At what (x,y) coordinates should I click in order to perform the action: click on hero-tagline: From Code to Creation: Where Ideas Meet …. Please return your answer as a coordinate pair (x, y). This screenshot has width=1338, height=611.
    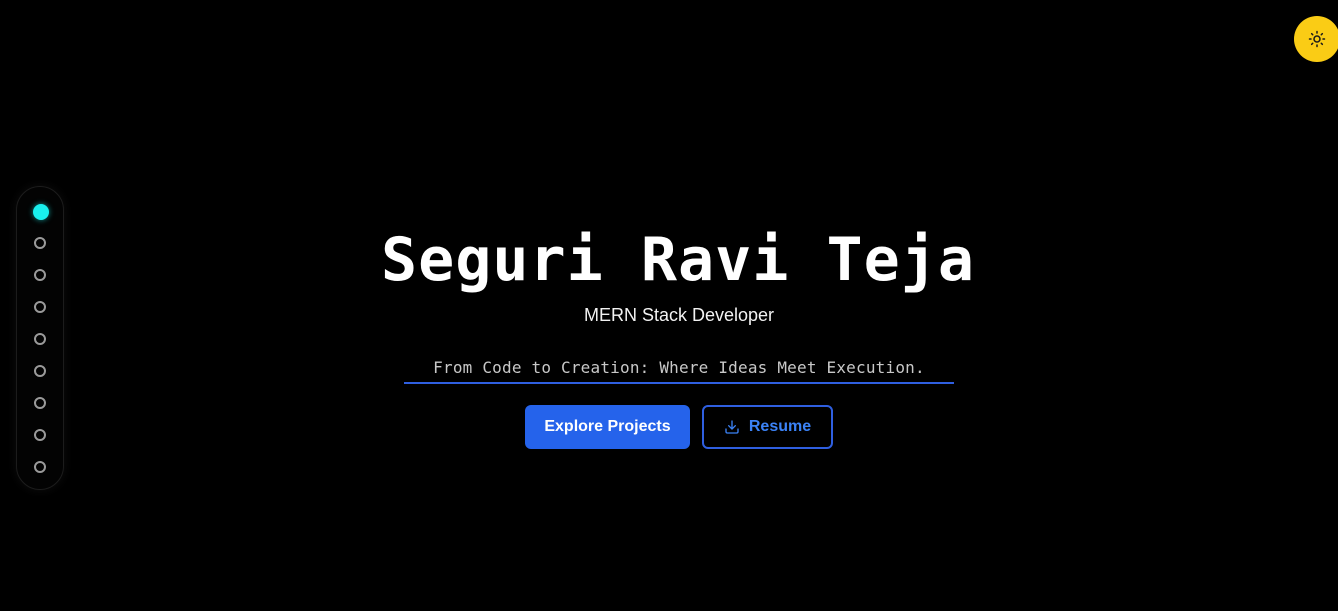
    Looking at the image, I should click on (679, 369).